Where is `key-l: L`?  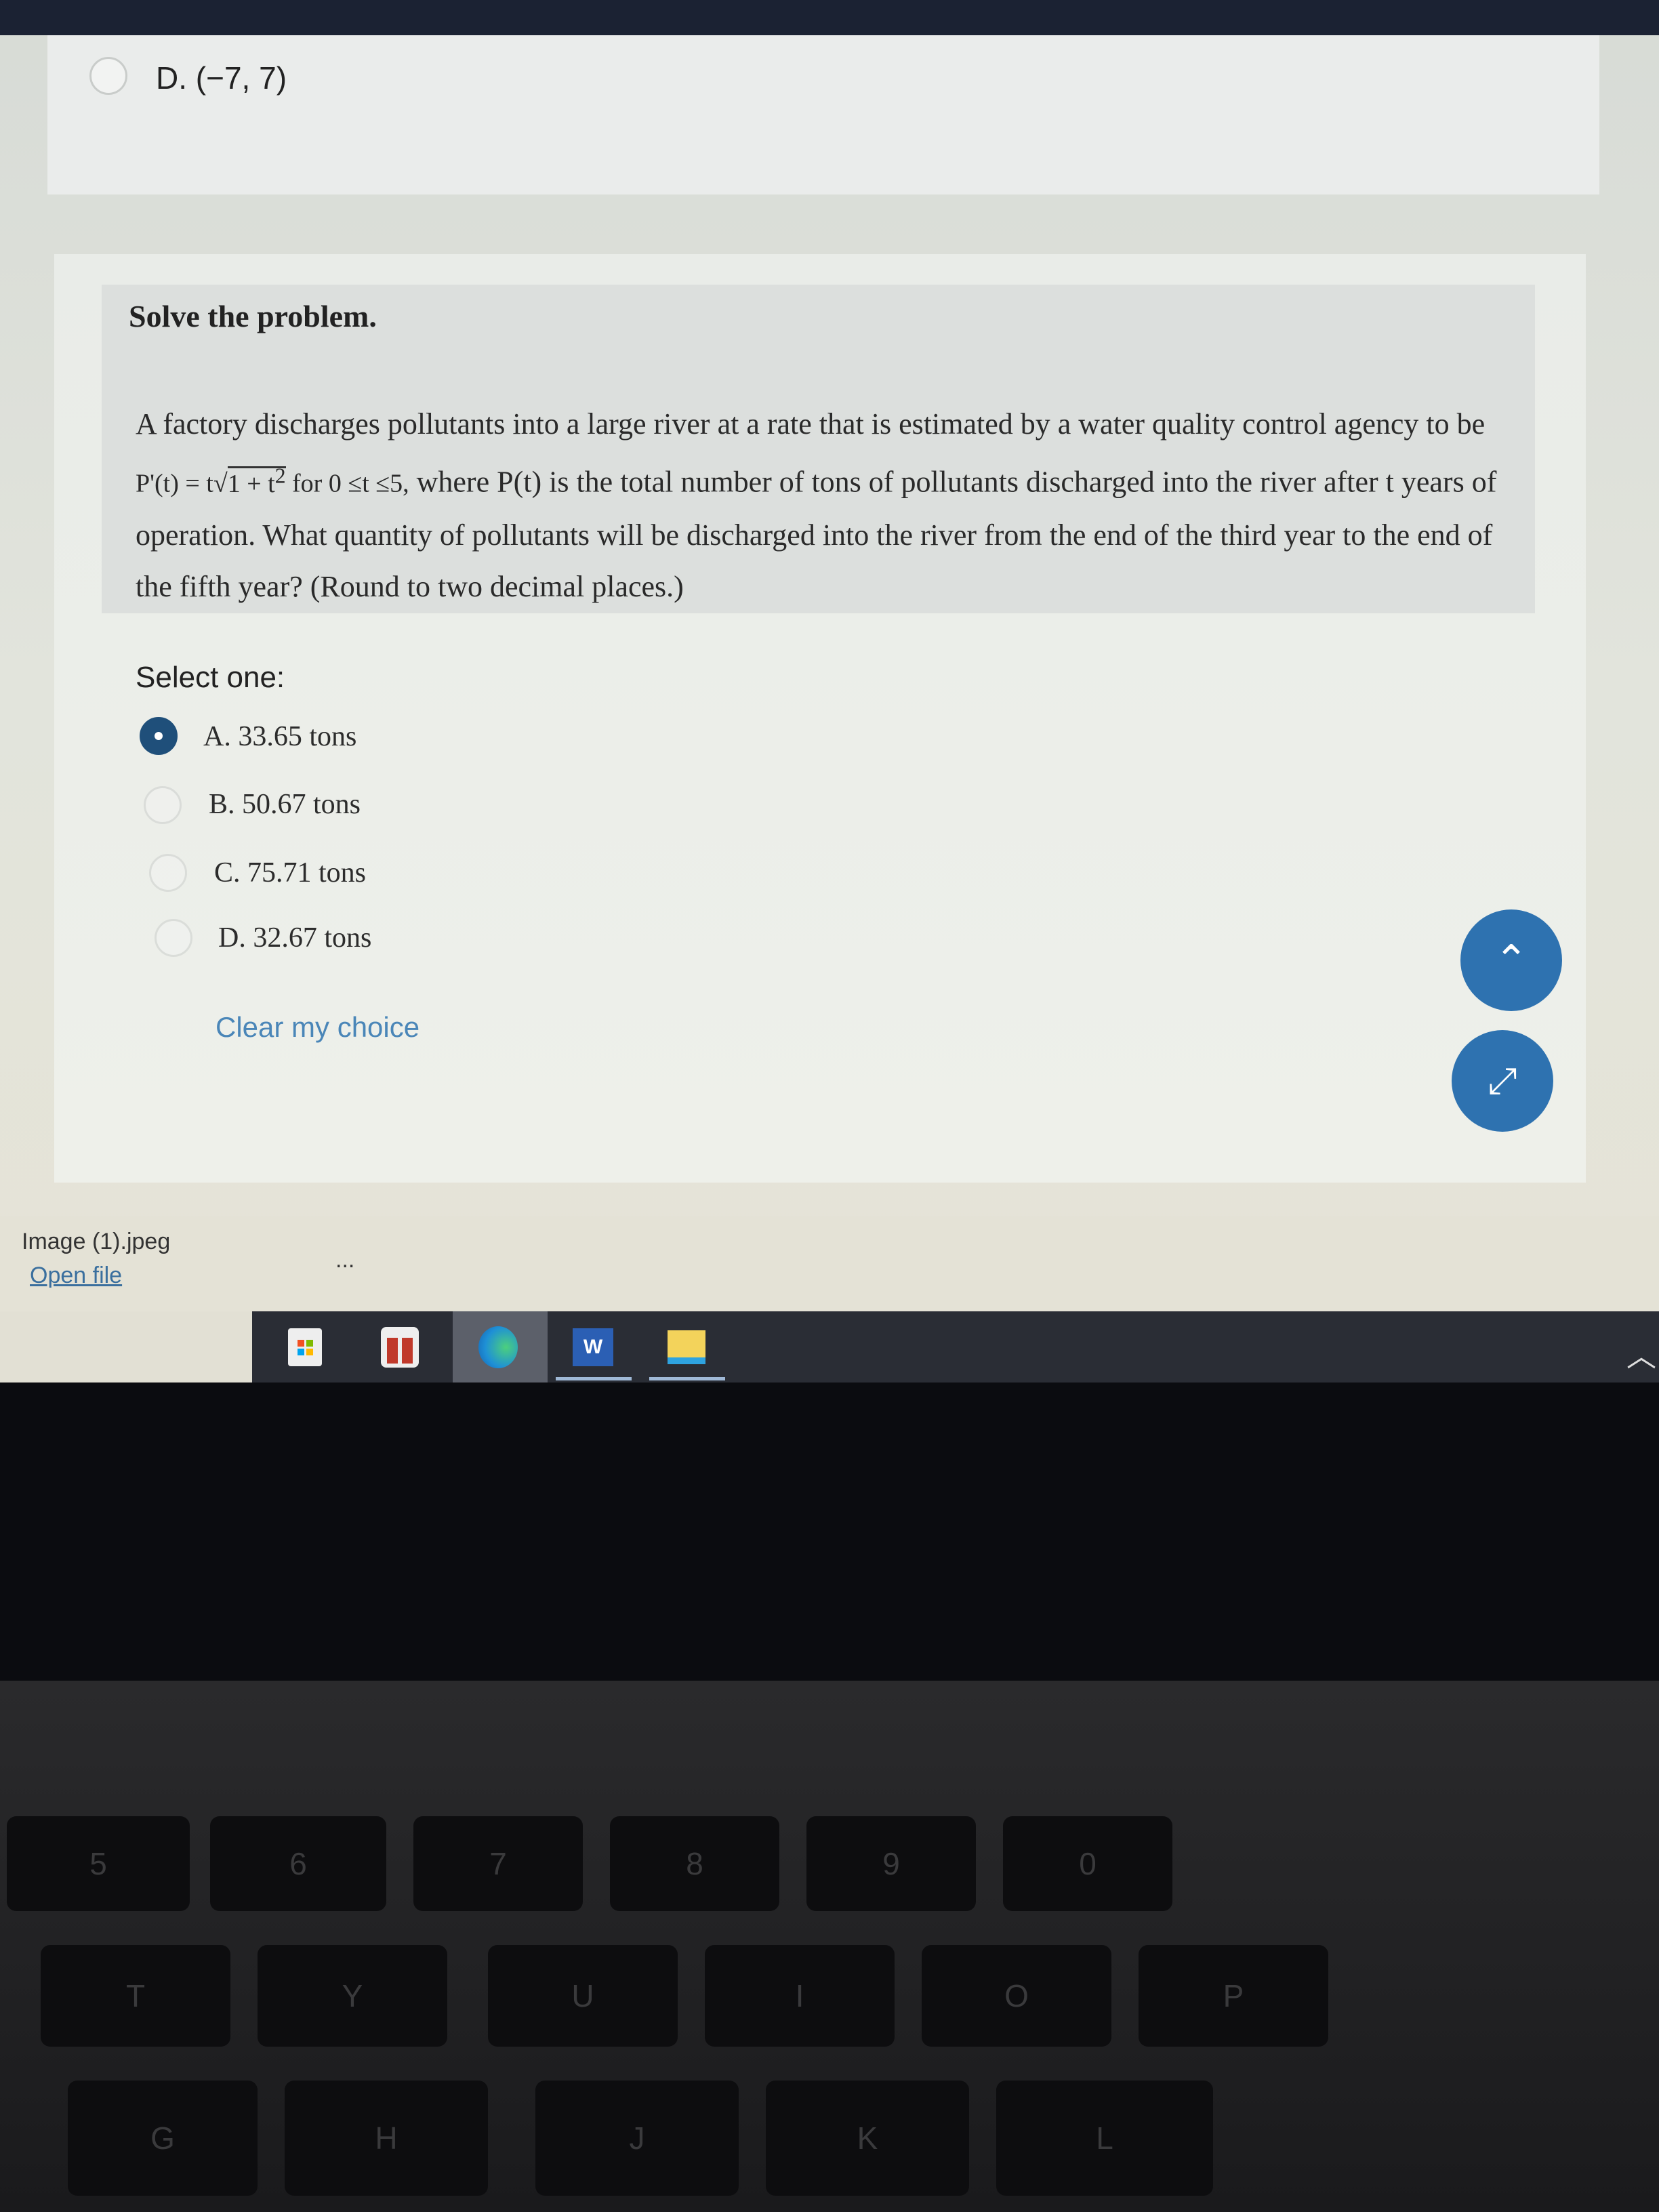
key-l: L is located at coordinates (1104, 2138).